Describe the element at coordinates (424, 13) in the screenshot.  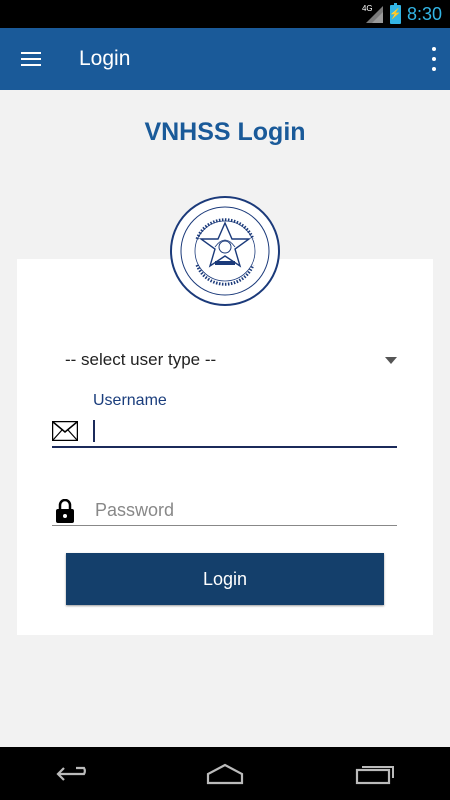
I see `status-time: 8:30` at that location.